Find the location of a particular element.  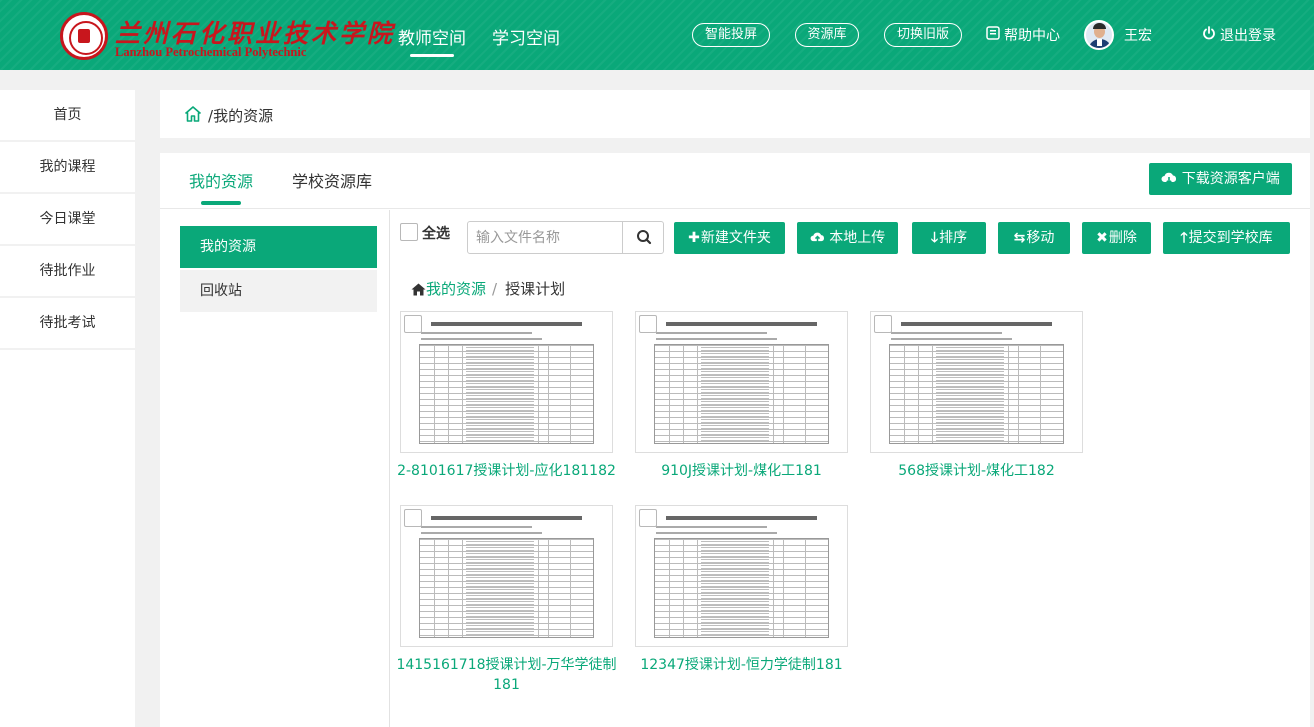

user-name: 王宏 is located at coordinates (1138, 35).